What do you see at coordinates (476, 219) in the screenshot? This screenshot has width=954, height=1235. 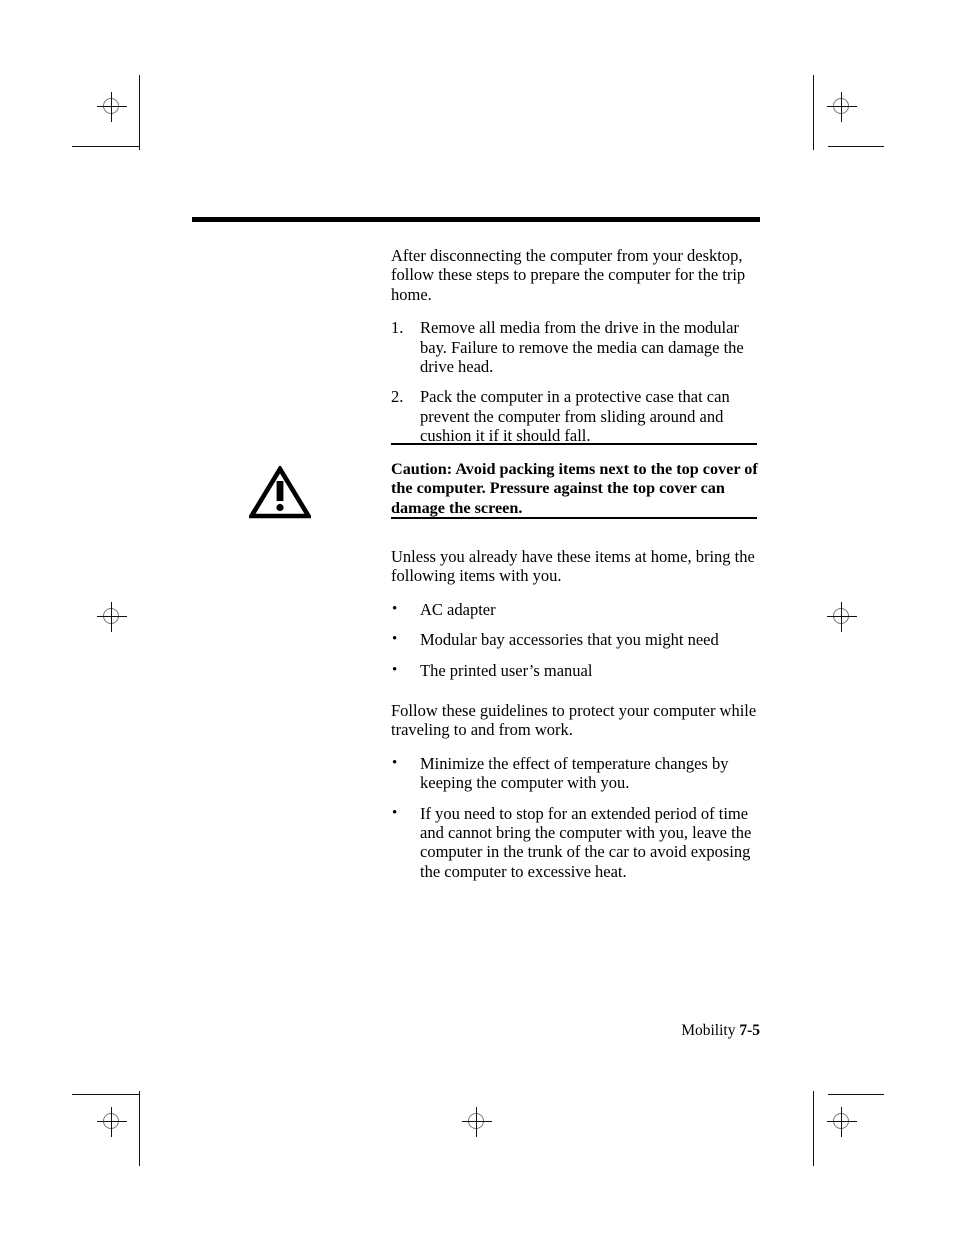 I see `header-rule` at bounding box center [476, 219].